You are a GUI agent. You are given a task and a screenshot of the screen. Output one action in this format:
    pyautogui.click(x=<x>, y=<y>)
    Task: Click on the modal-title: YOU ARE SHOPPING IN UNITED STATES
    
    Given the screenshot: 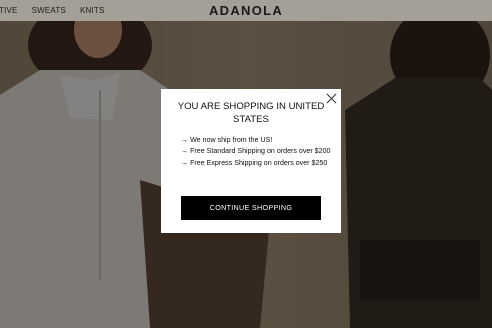 What is the action you would take?
    pyautogui.click(x=251, y=113)
    